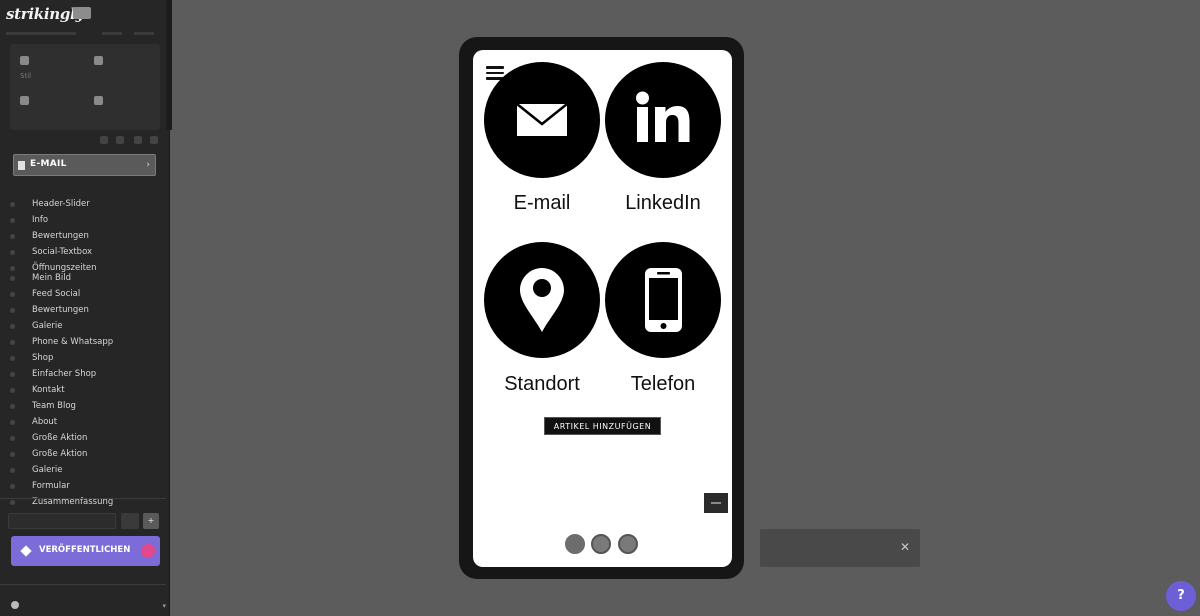 Image resolution: width=1200 pixels, height=616 pixels. What do you see at coordinates (130, 521) in the screenshot?
I see `add-section-button` at bounding box center [130, 521].